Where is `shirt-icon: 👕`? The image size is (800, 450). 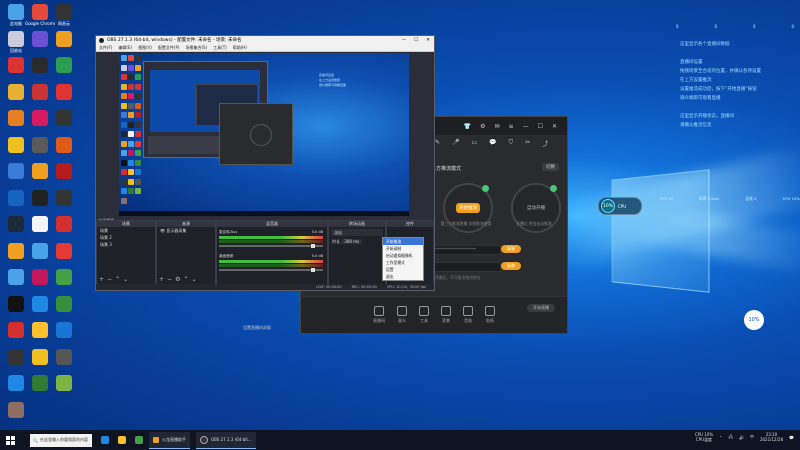 shirt-icon: 👕 is located at coordinates (467, 126).